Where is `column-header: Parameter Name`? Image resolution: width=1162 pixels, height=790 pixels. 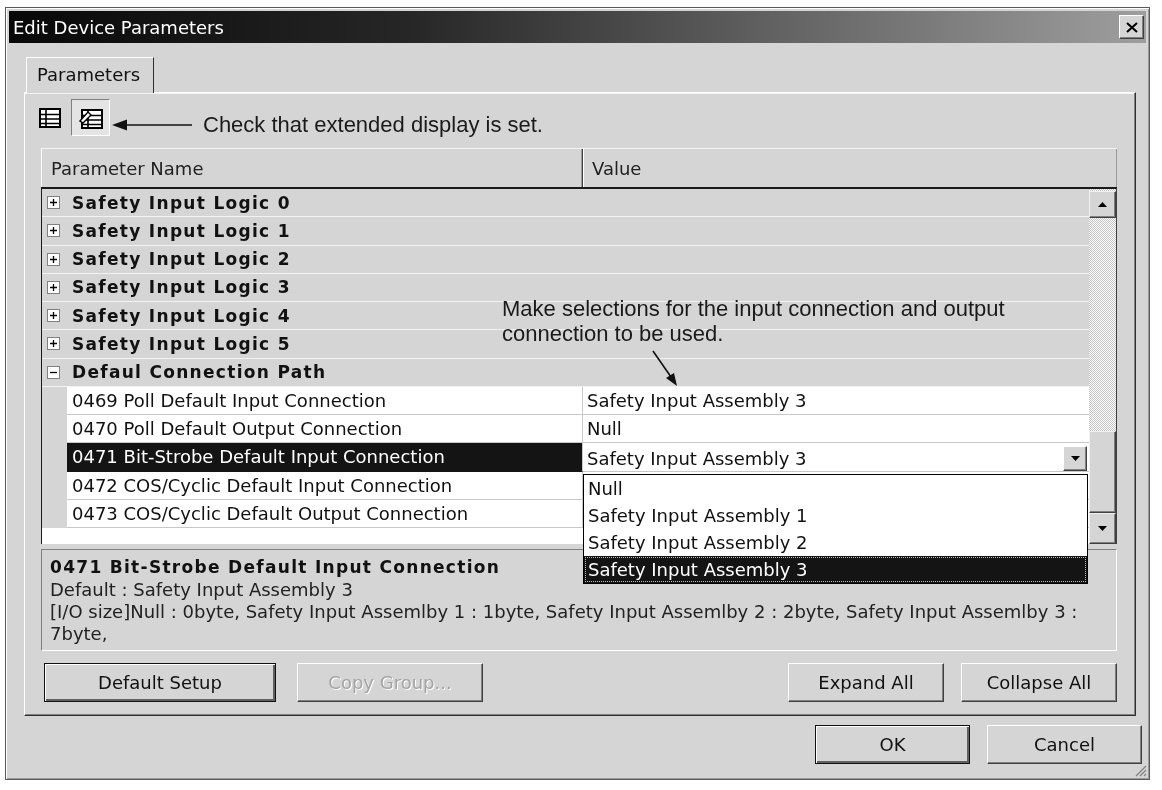 column-header: Parameter Name is located at coordinates (312, 168).